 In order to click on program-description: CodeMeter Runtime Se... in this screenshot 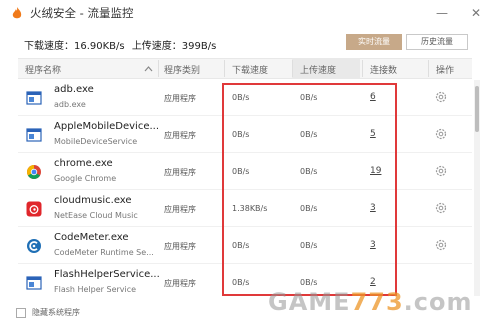, I will do `click(104, 252)`.